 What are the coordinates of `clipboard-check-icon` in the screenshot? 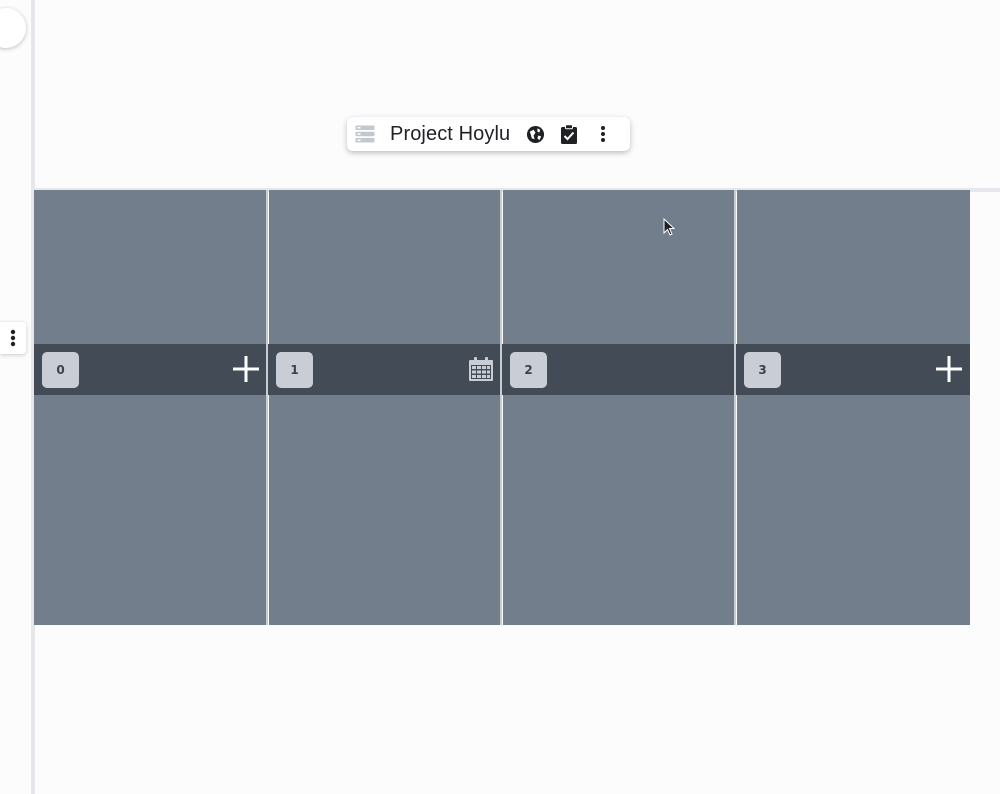 It's located at (569, 133).